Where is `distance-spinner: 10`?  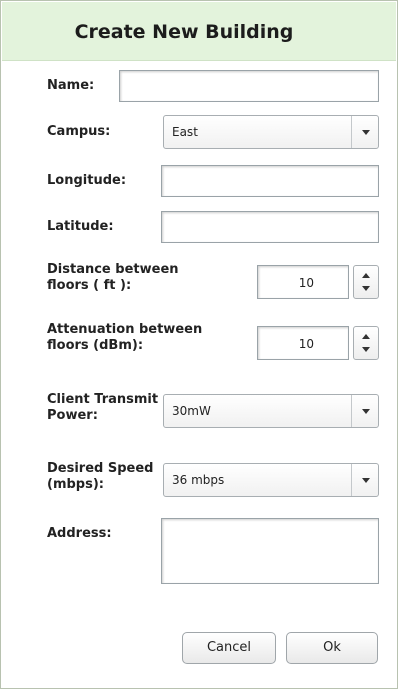 distance-spinner: 10 is located at coordinates (318, 282).